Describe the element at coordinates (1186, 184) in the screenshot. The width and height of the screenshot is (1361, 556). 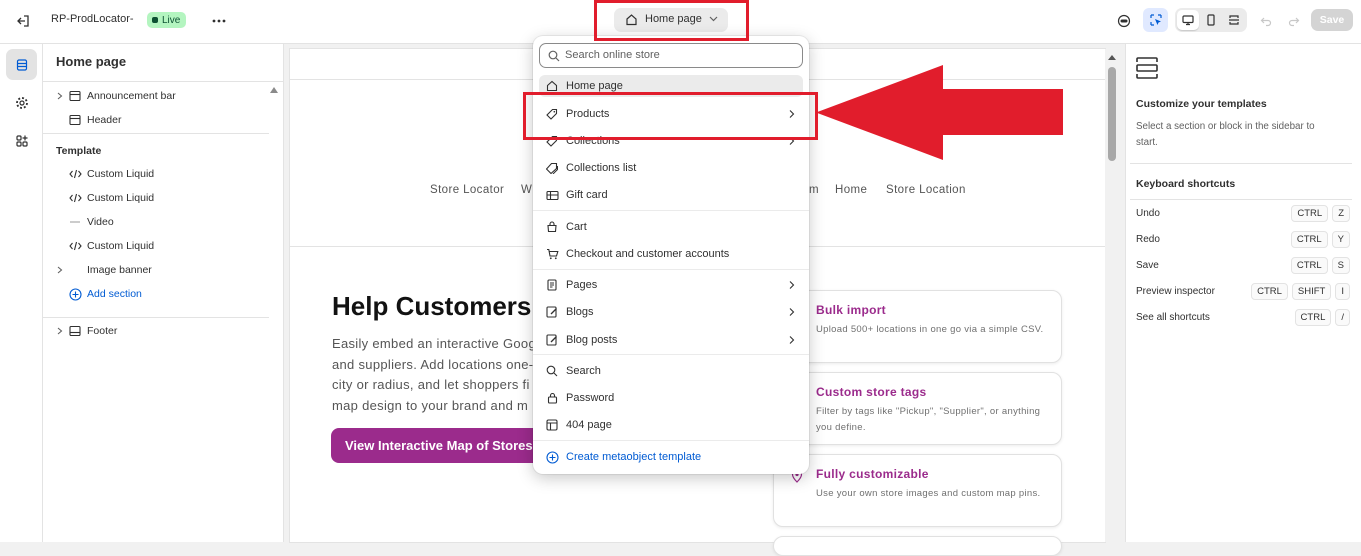
I see `shortcuts-title: Keyboard shortcuts` at that location.